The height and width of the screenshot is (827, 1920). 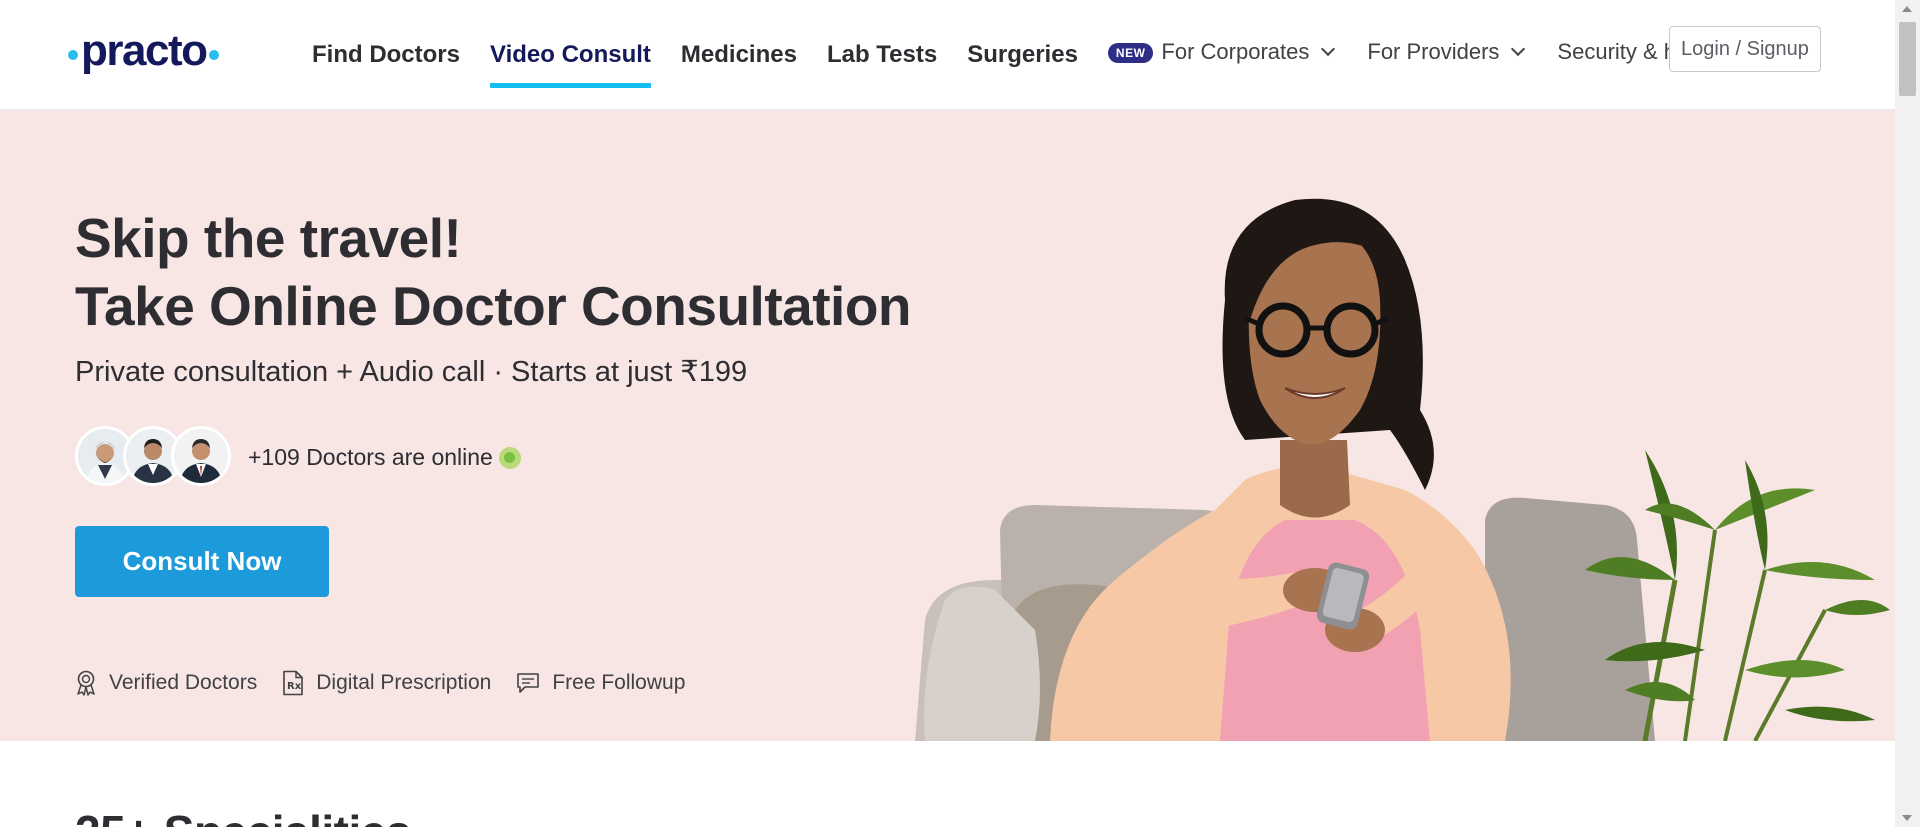 I want to click on practo-logo: practo, so click(x=144, y=53).